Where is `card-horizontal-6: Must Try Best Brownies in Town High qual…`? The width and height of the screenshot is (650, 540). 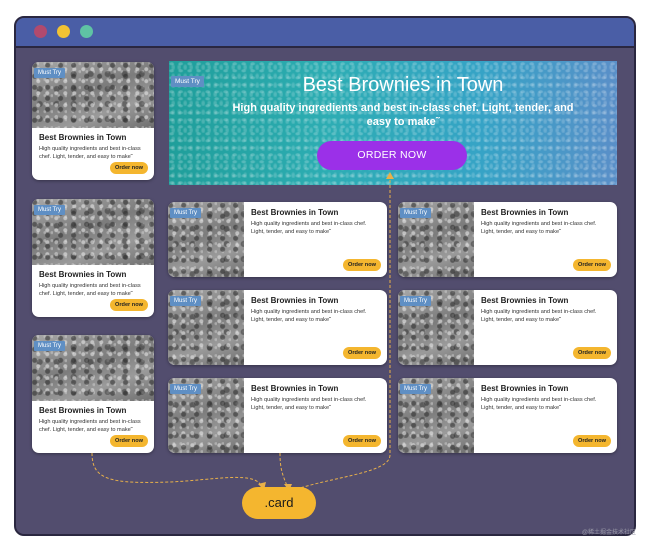 card-horizontal-6: Must Try Best Brownies in Town High qual… is located at coordinates (507, 415).